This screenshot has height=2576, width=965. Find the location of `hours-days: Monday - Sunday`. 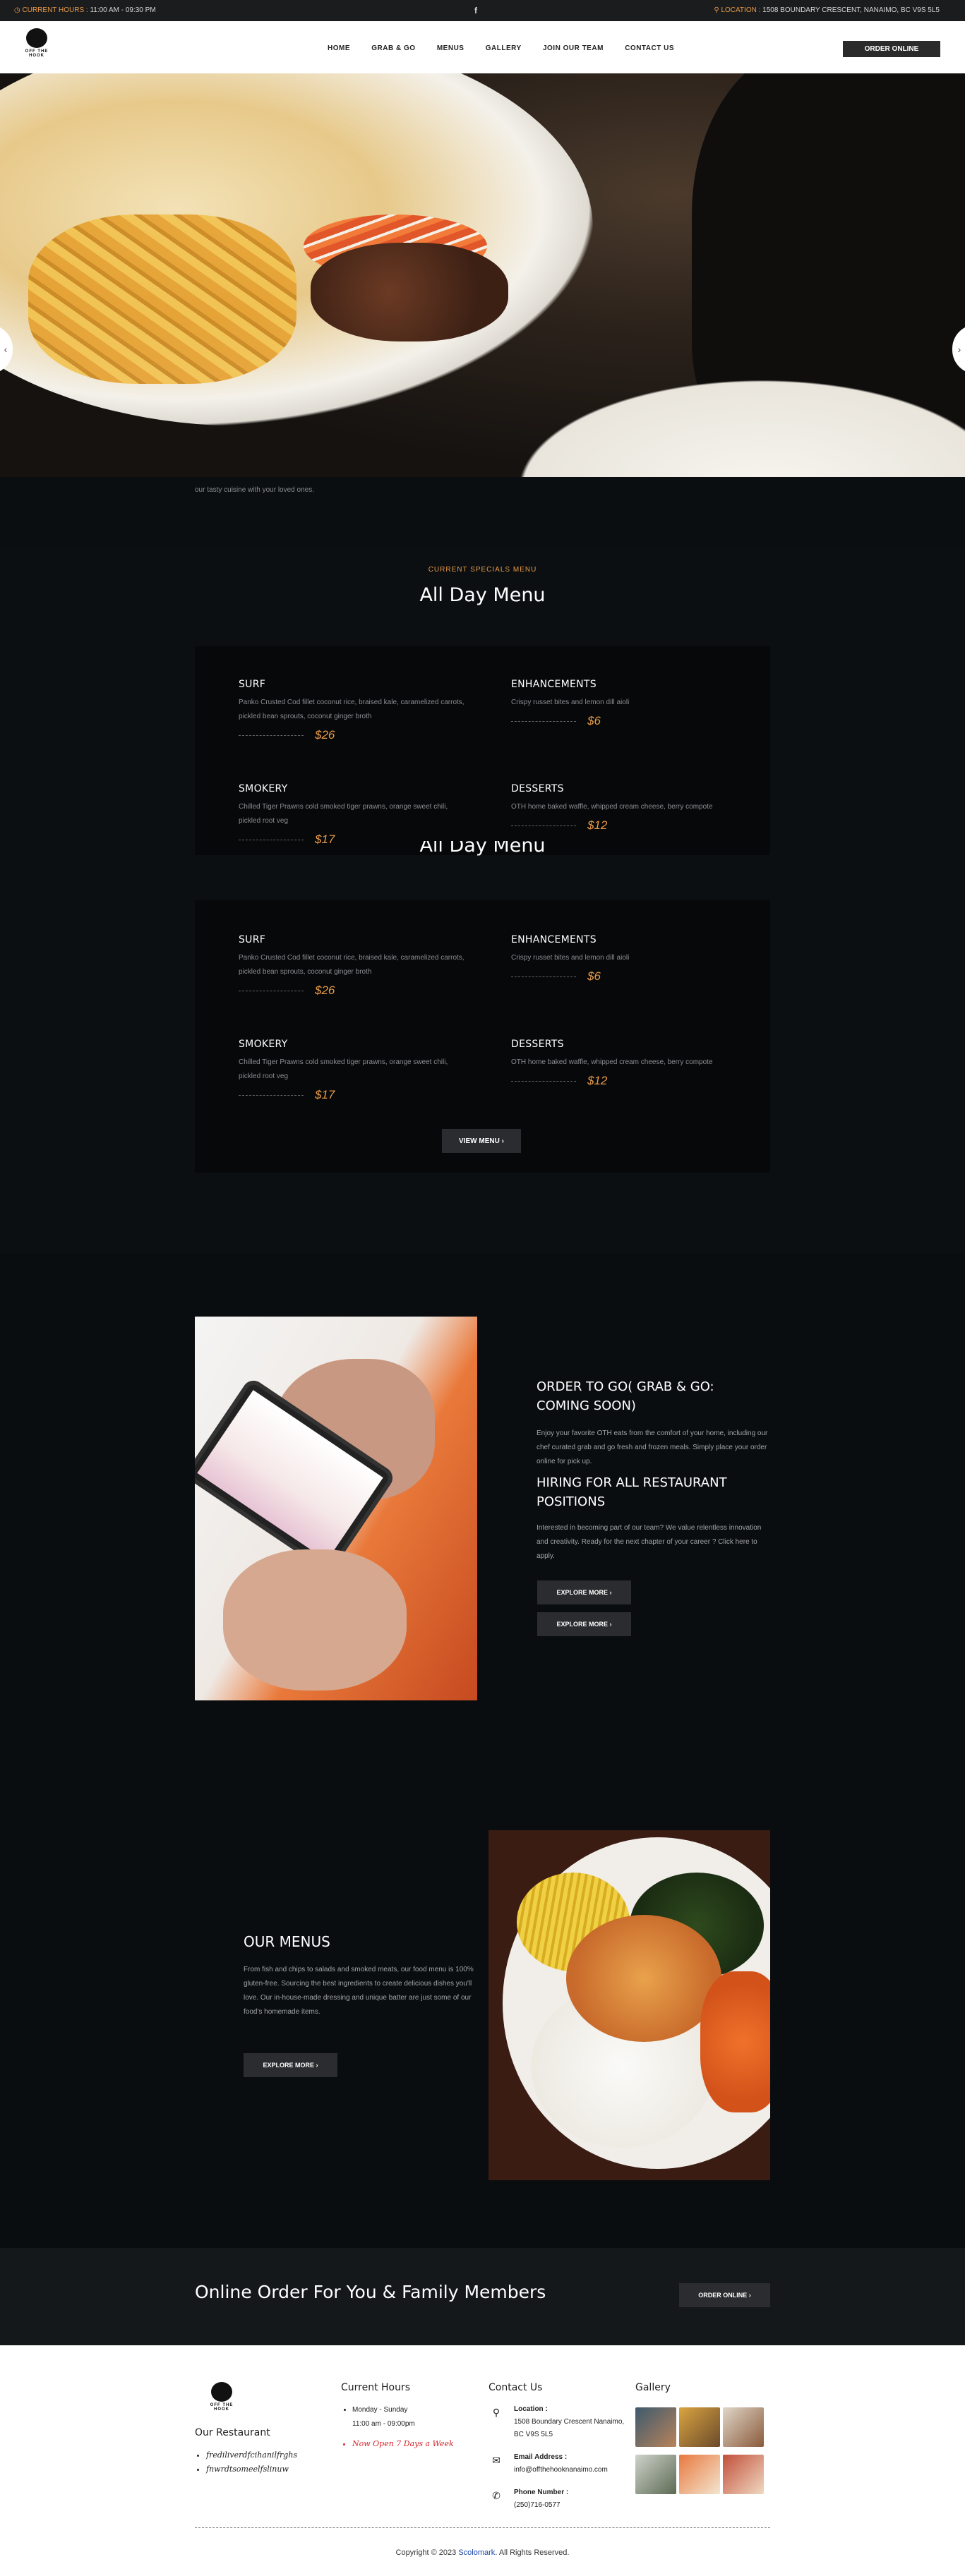

hours-days: Monday - Sunday is located at coordinates (380, 2410).